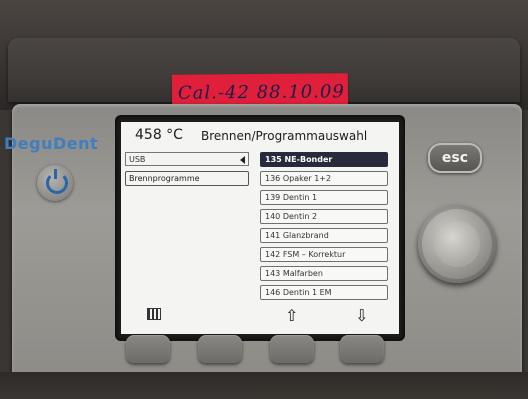 Image resolution: width=528 pixels, height=399 pixels. What do you see at coordinates (324, 197) in the screenshot?
I see `program-item: 139 Dentin 1` at bounding box center [324, 197].